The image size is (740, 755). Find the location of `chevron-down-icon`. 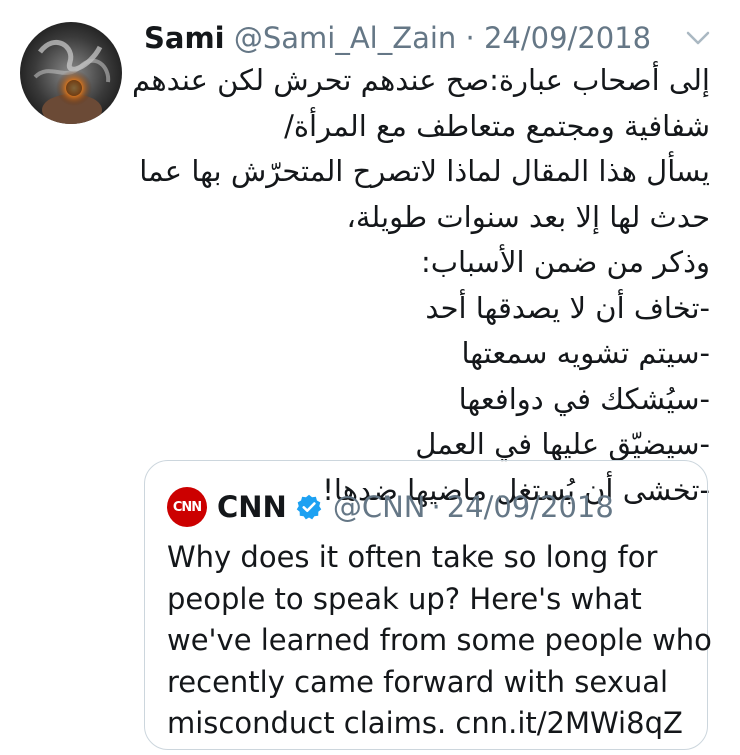

chevron-down-icon is located at coordinates (698, 38).